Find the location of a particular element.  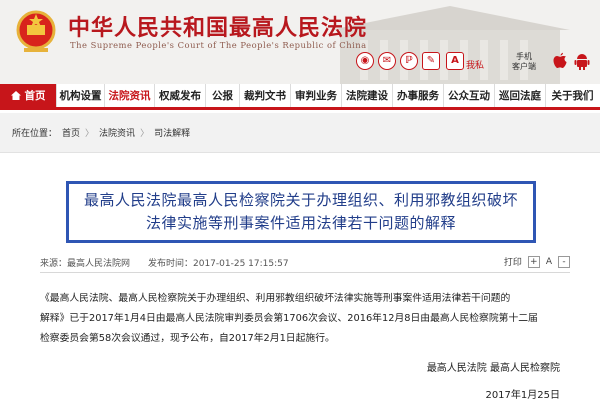

nav-item-gazette: 公报 is located at coordinates (223, 95).